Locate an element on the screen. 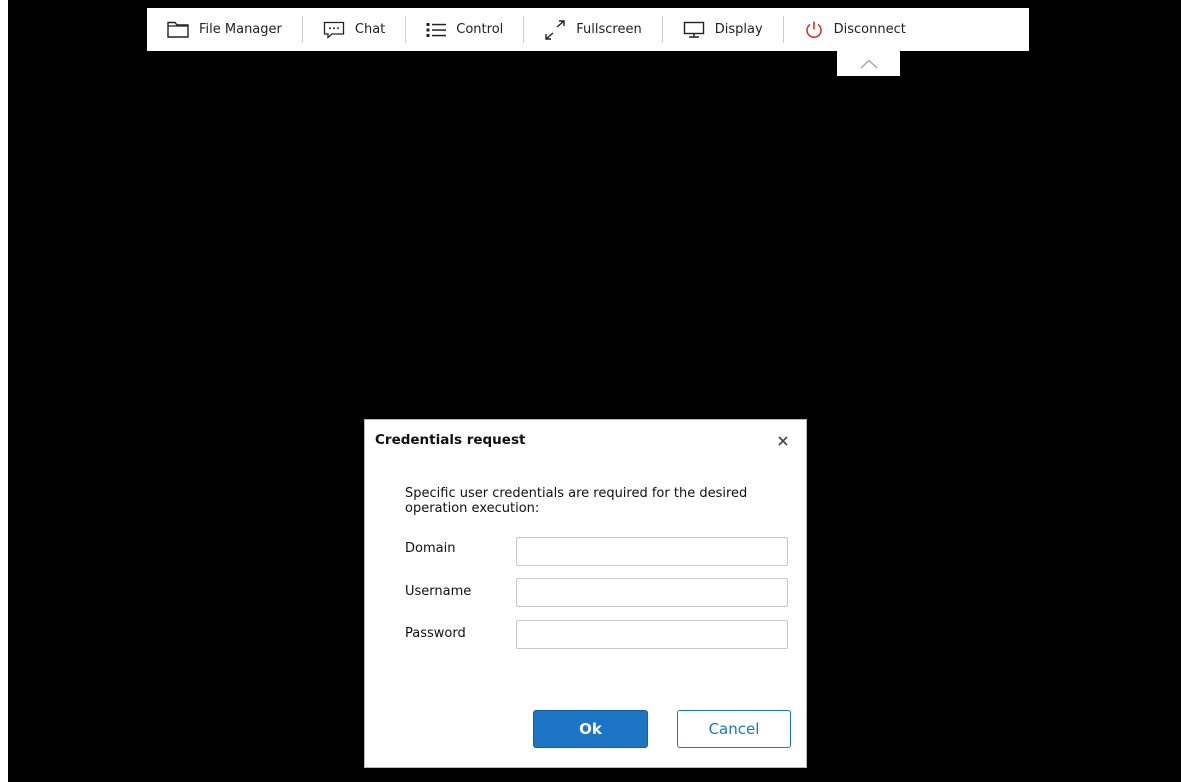 The height and width of the screenshot is (782, 1181). disconnect-button: Disconnect is located at coordinates (855, 29).